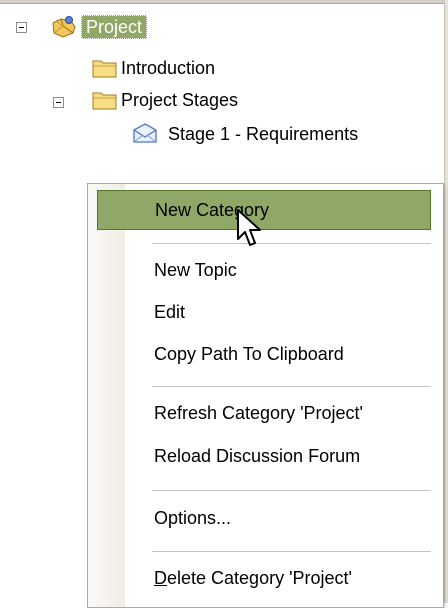 The width and height of the screenshot is (448, 608). What do you see at coordinates (264, 270) in the screenshot?
I see `menu-item-new-topic: New Topic` at bounding box center [264, 270].